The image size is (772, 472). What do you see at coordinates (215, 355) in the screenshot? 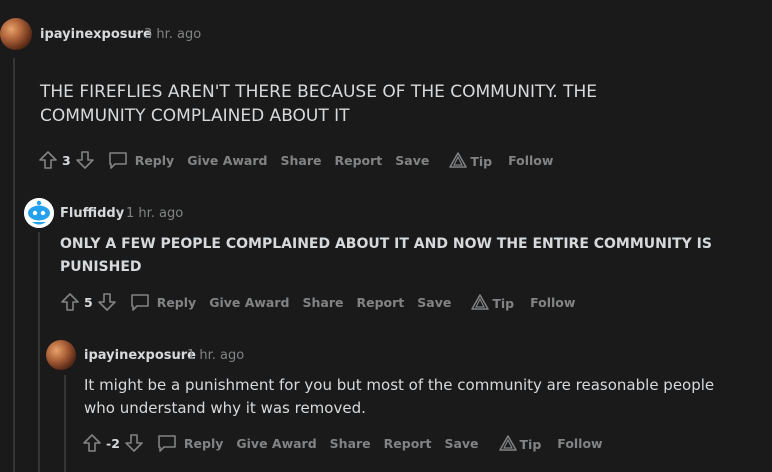
I see `comment-3-timestamp: 1 hr. ago` at bounding box center [215, 355].